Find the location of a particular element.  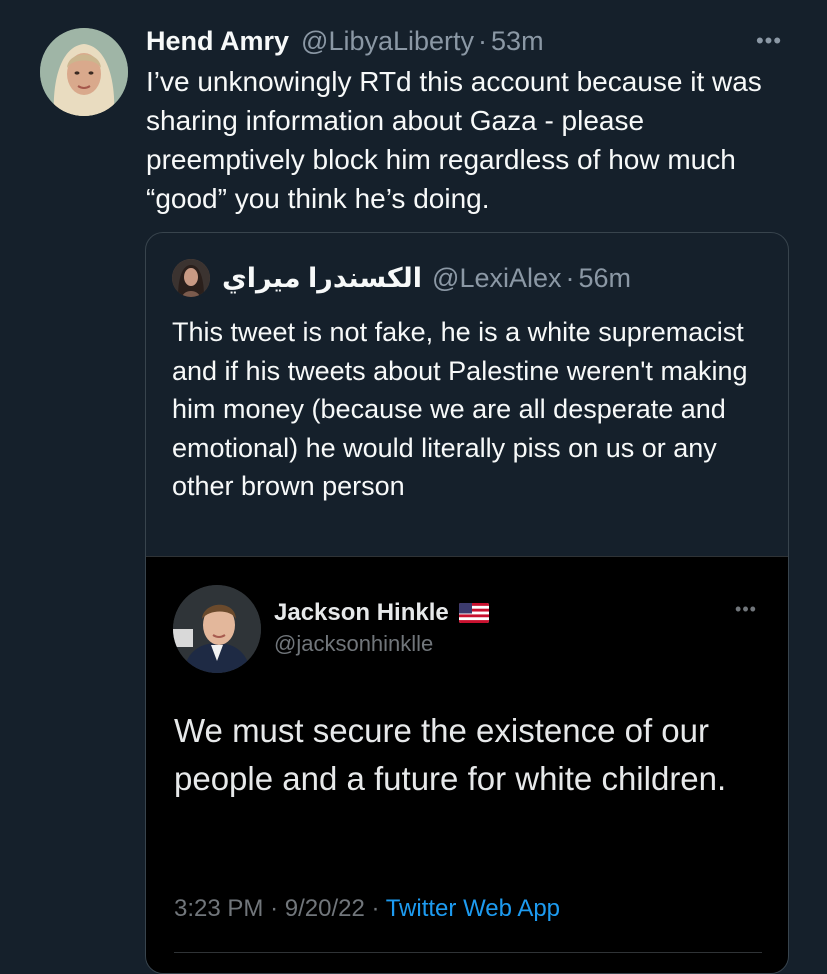

quoted-avatar is located at coordinates (191, 278).